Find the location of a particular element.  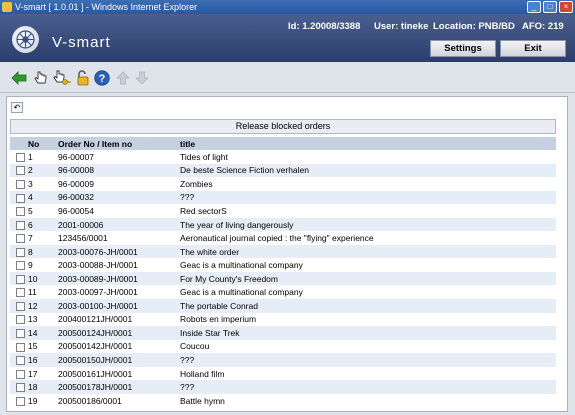

table-row: 17 200500161JH/0001 Holland film is located at coordinates (283, 373).